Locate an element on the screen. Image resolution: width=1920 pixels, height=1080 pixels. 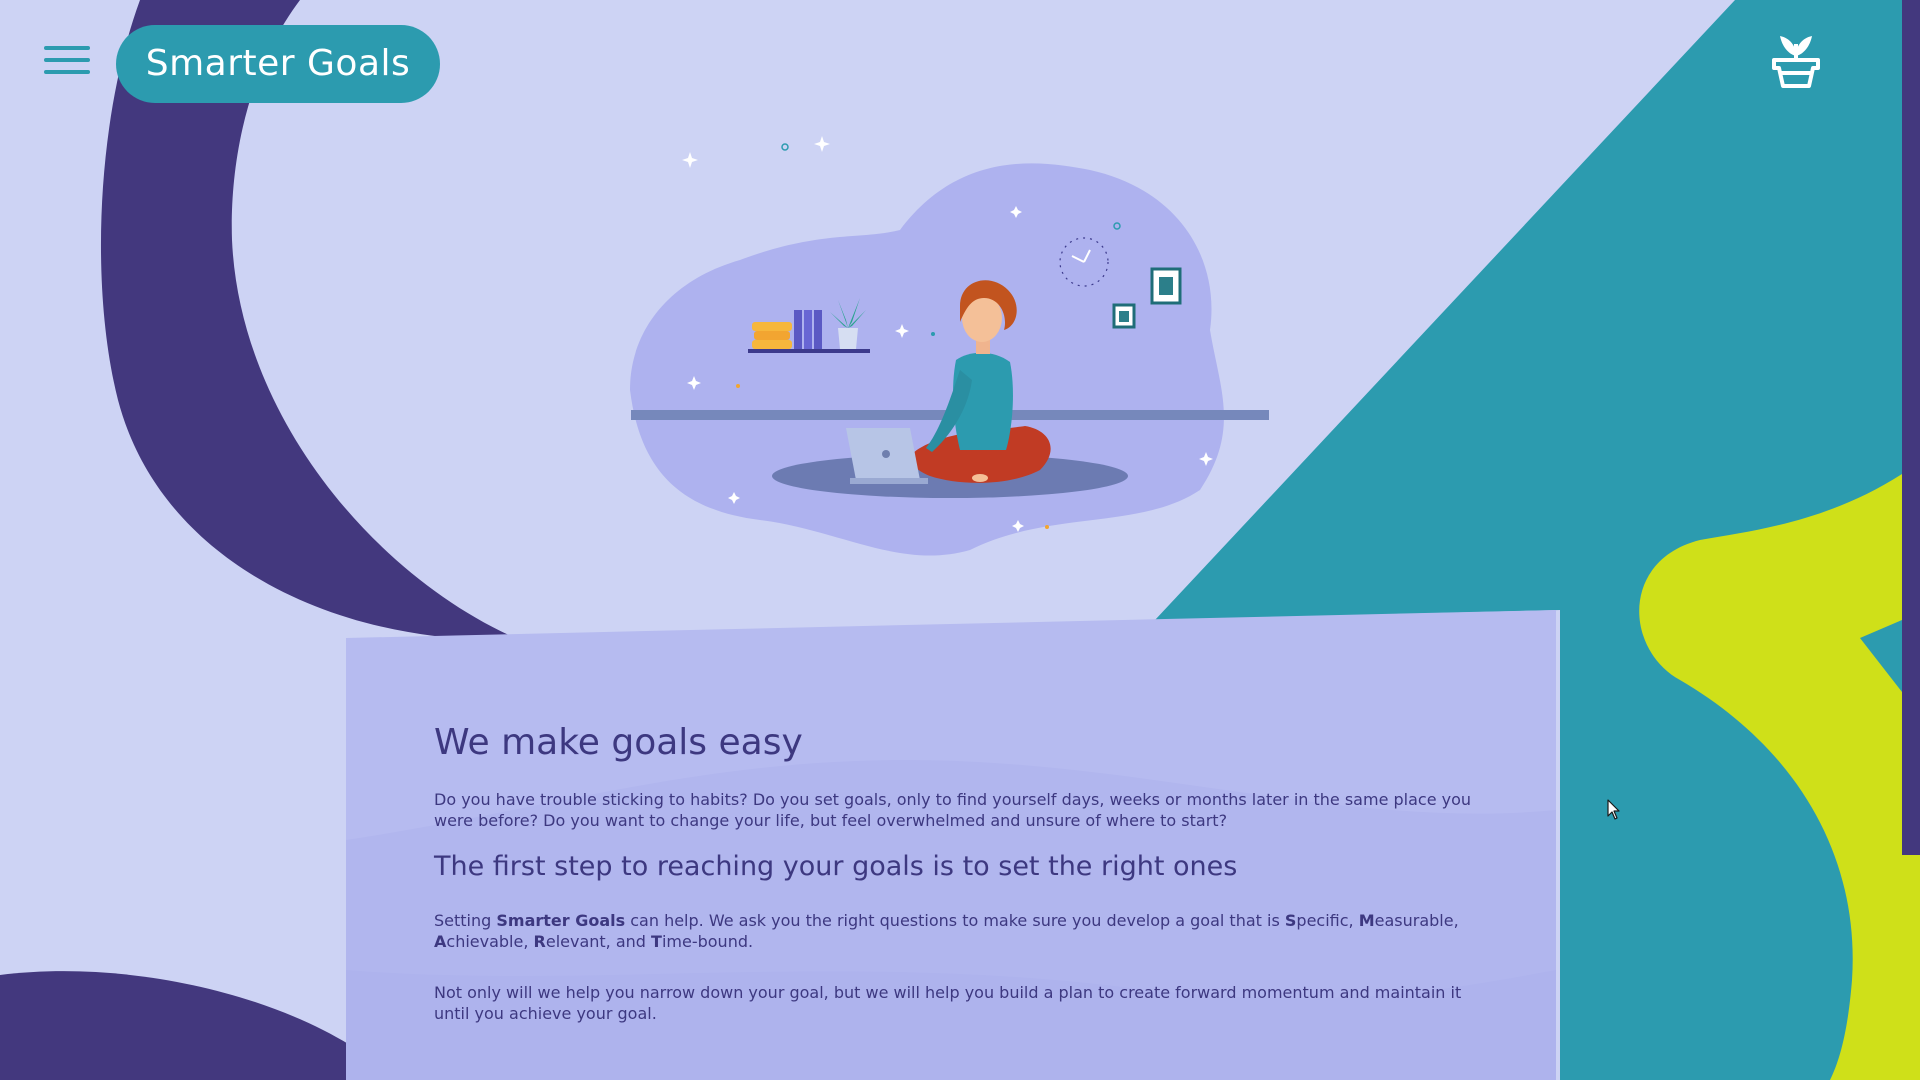
purple-blob-shape is located at coordinates (175, 1025).